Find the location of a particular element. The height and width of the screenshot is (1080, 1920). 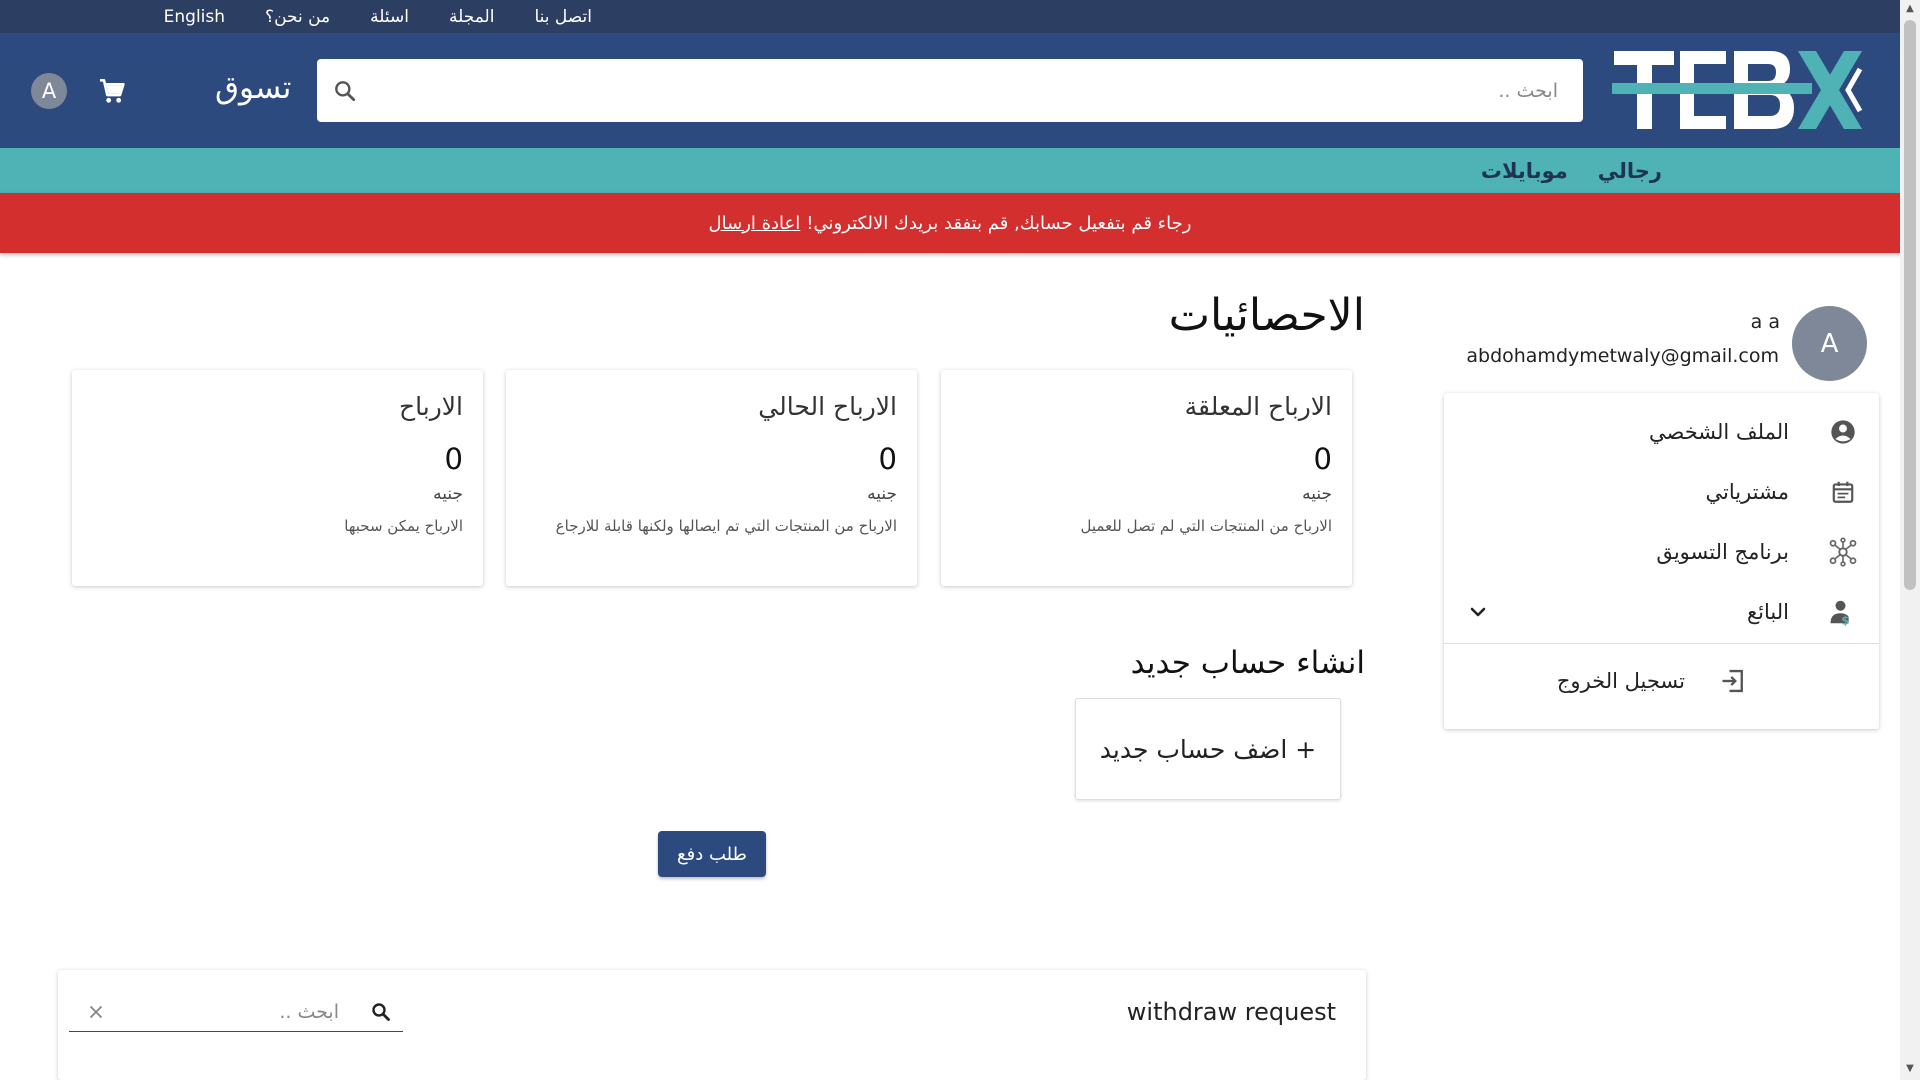

stat-card-title: الارباح المعلقة is located at coordinates (1258, 406).